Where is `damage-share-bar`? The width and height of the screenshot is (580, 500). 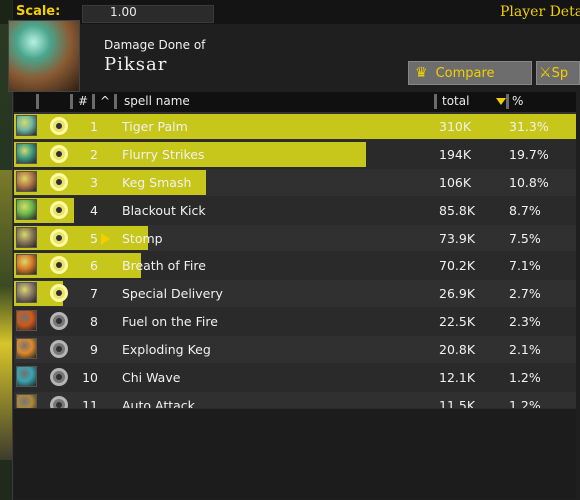 damage-share-bar is located at coordinates (295, 126).